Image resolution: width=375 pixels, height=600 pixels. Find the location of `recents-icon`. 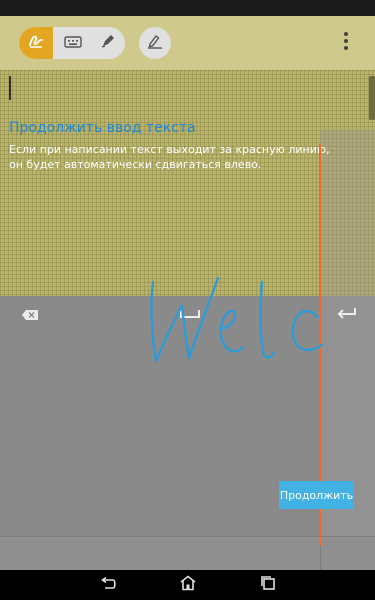

recents-icon is located at coordinates (268, 585).